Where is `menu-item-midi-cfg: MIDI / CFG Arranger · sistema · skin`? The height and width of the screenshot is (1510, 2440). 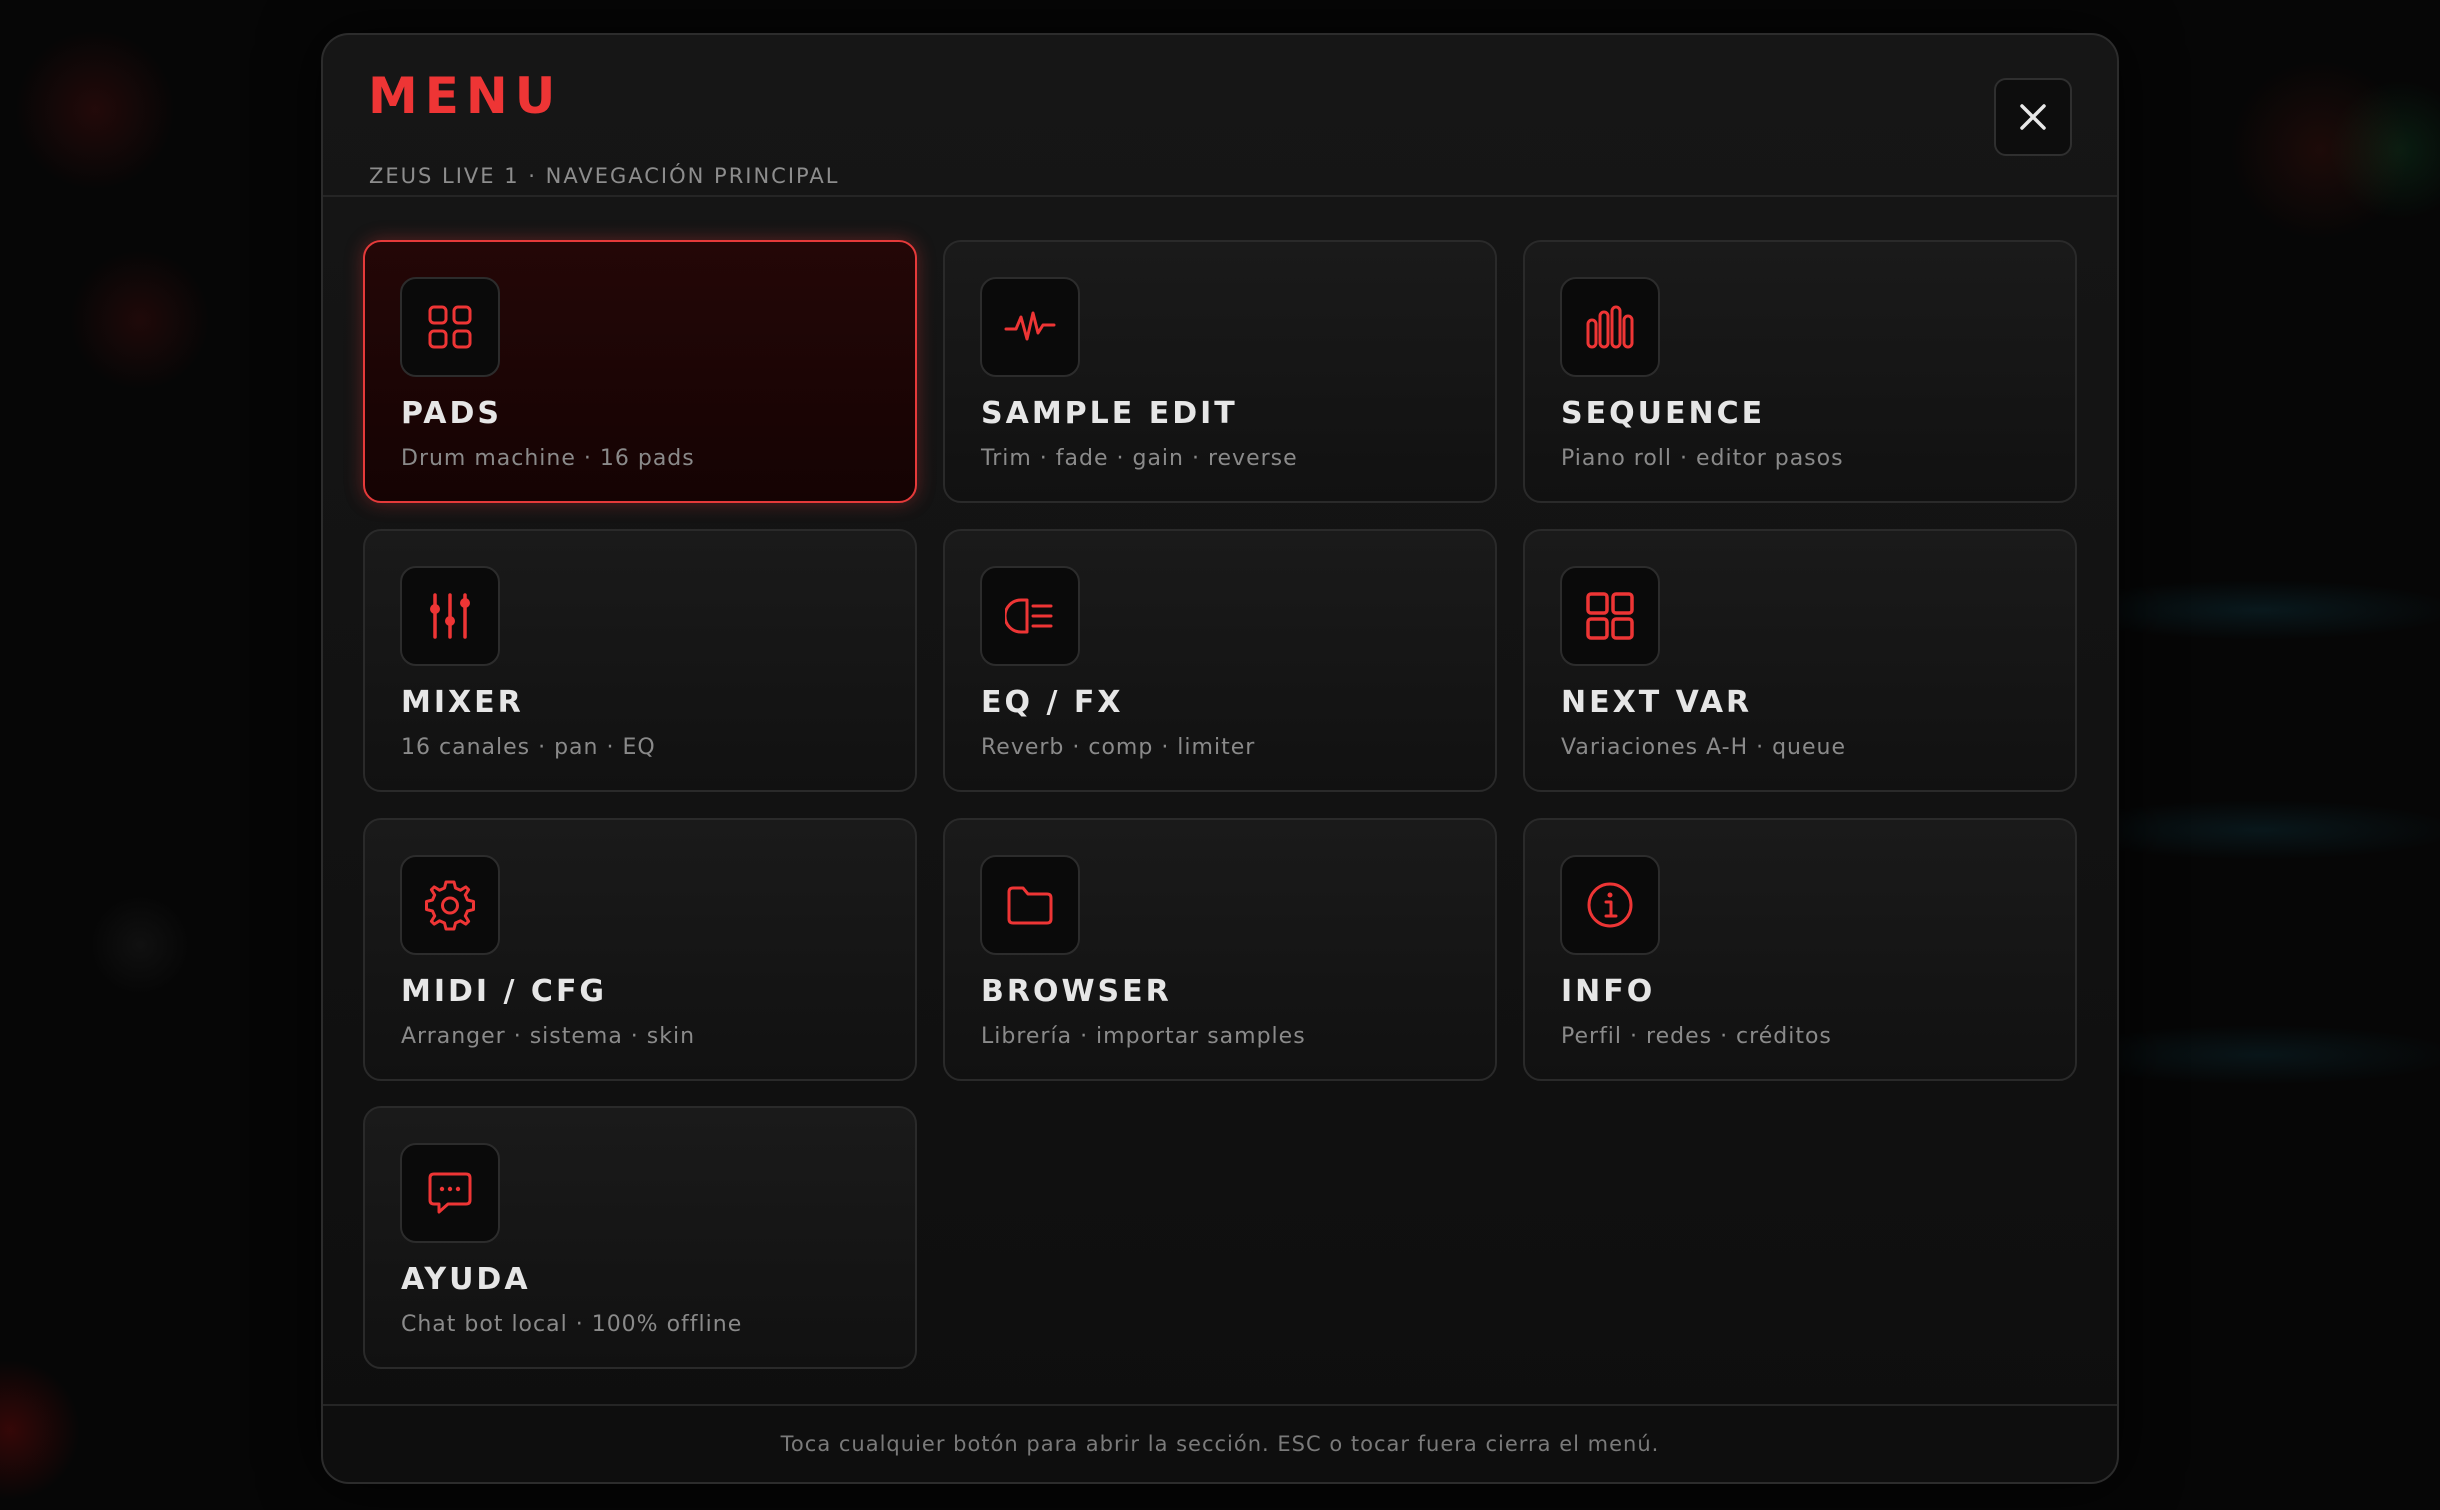 menu-item-midi-cfg: MIDI / CFG Arranger · sistema · skin is located at coordinates (640, 949).